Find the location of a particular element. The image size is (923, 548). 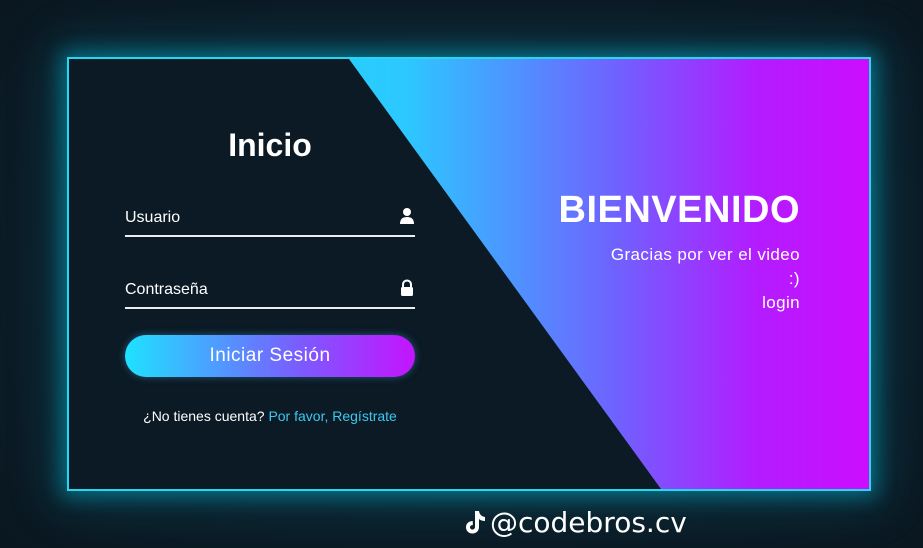

password-field is located at coordinates (270, 293).